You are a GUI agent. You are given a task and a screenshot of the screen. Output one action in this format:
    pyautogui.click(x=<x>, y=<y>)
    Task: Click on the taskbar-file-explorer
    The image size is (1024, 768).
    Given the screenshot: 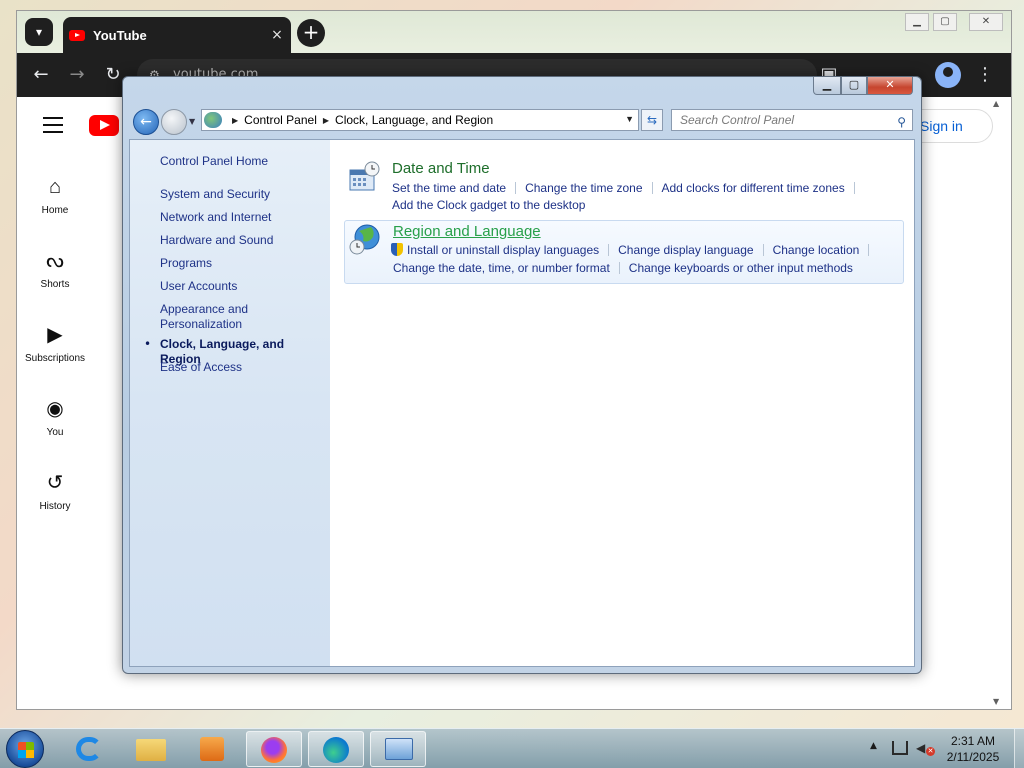 What is the action you would take?
    pyautogui.click(x=152, y=749)
    